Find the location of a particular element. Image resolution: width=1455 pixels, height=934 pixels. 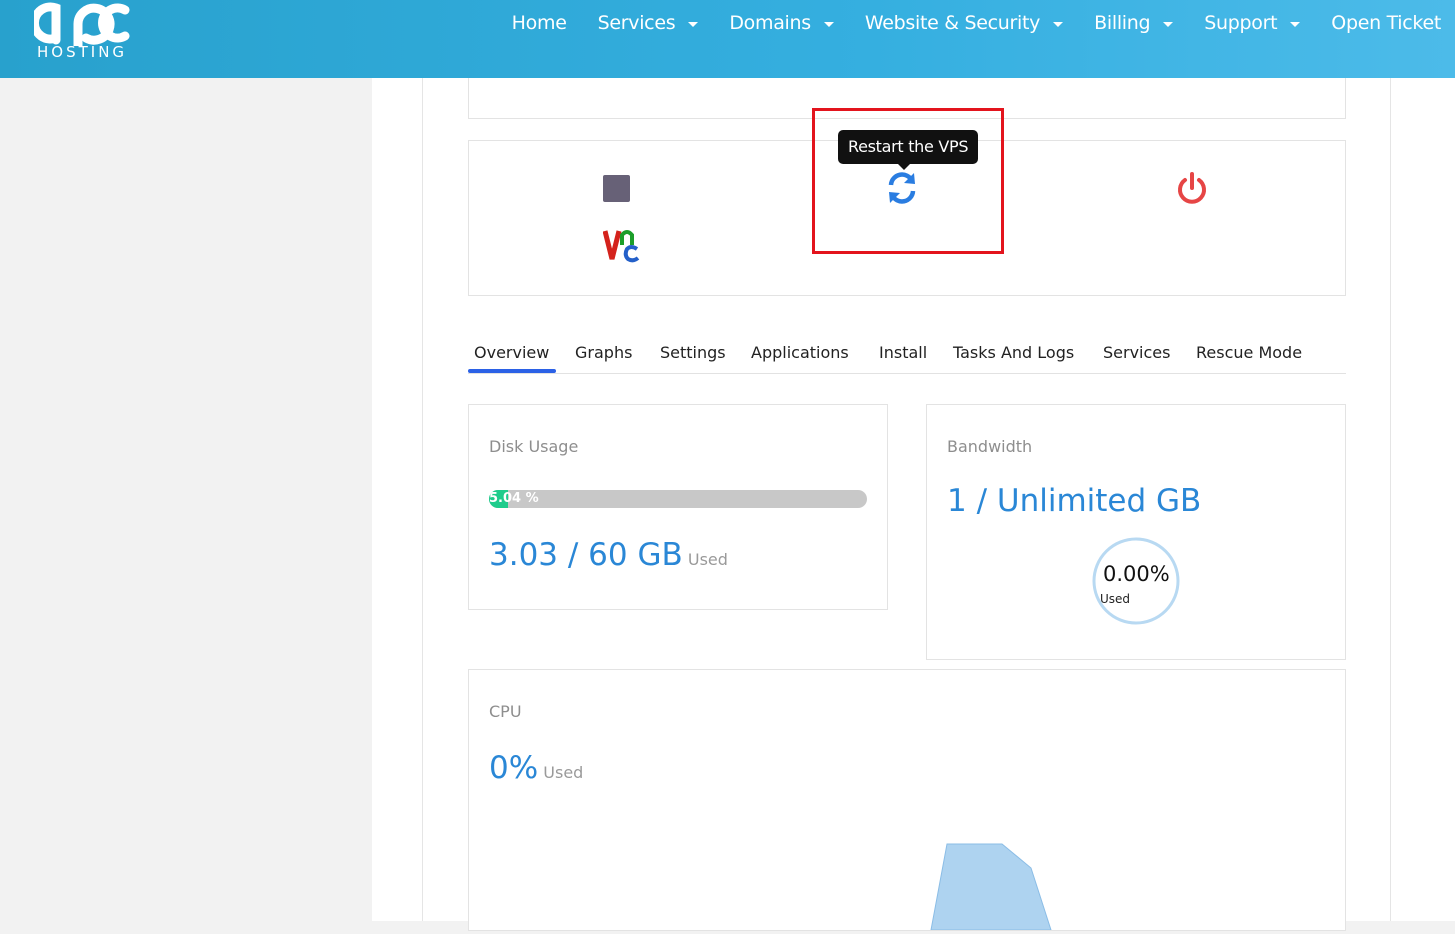

bandwidth-card: Bandwidth 1 / Unlimited GB 0.00% Used is located at coordinates (1136, 532).